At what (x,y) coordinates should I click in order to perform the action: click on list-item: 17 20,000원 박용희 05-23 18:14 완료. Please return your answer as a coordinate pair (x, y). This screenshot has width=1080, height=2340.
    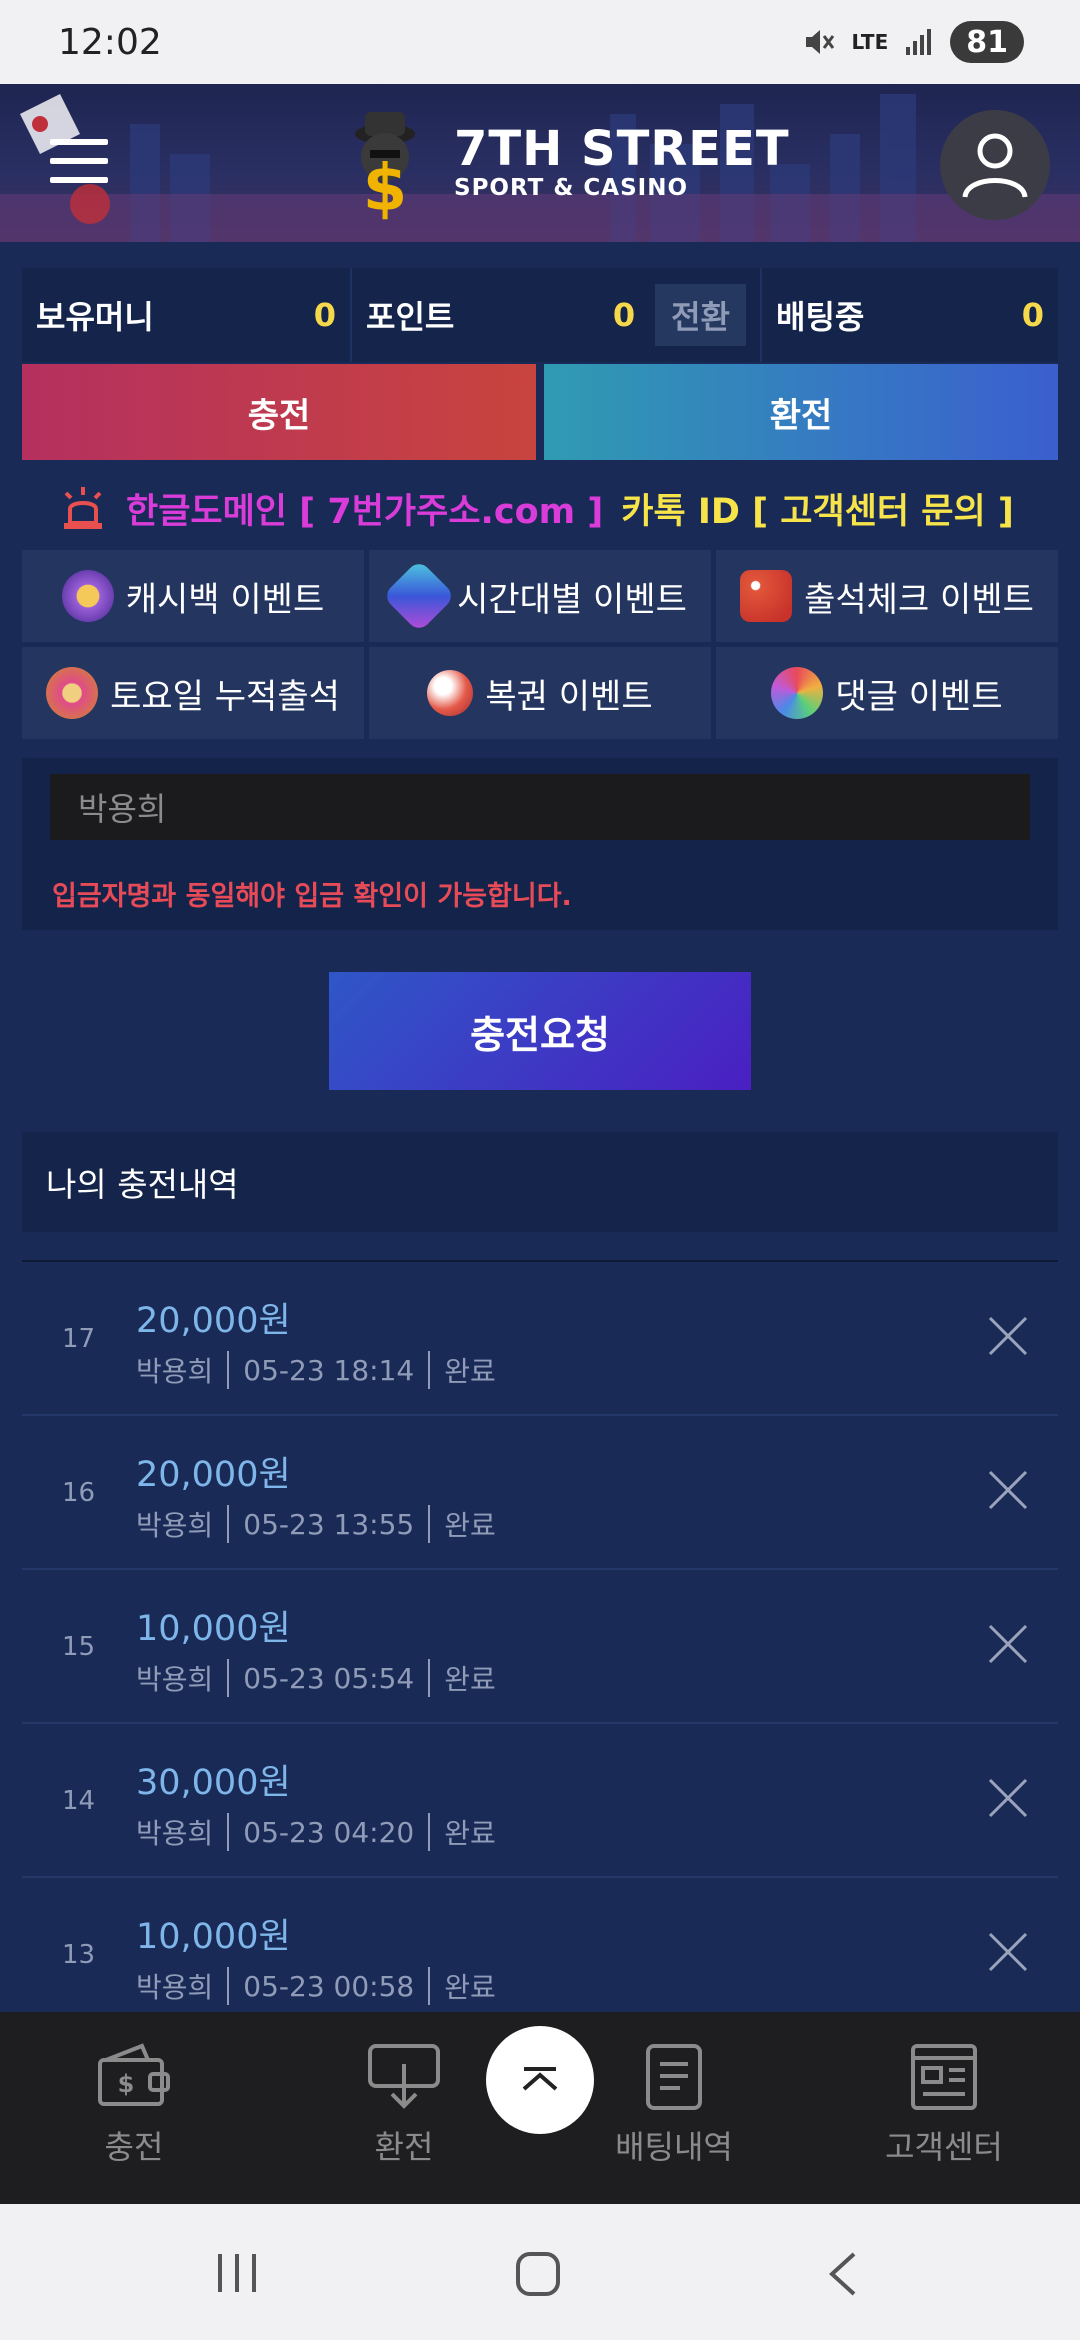
    Looking at the image, I should click on (540, 1339).